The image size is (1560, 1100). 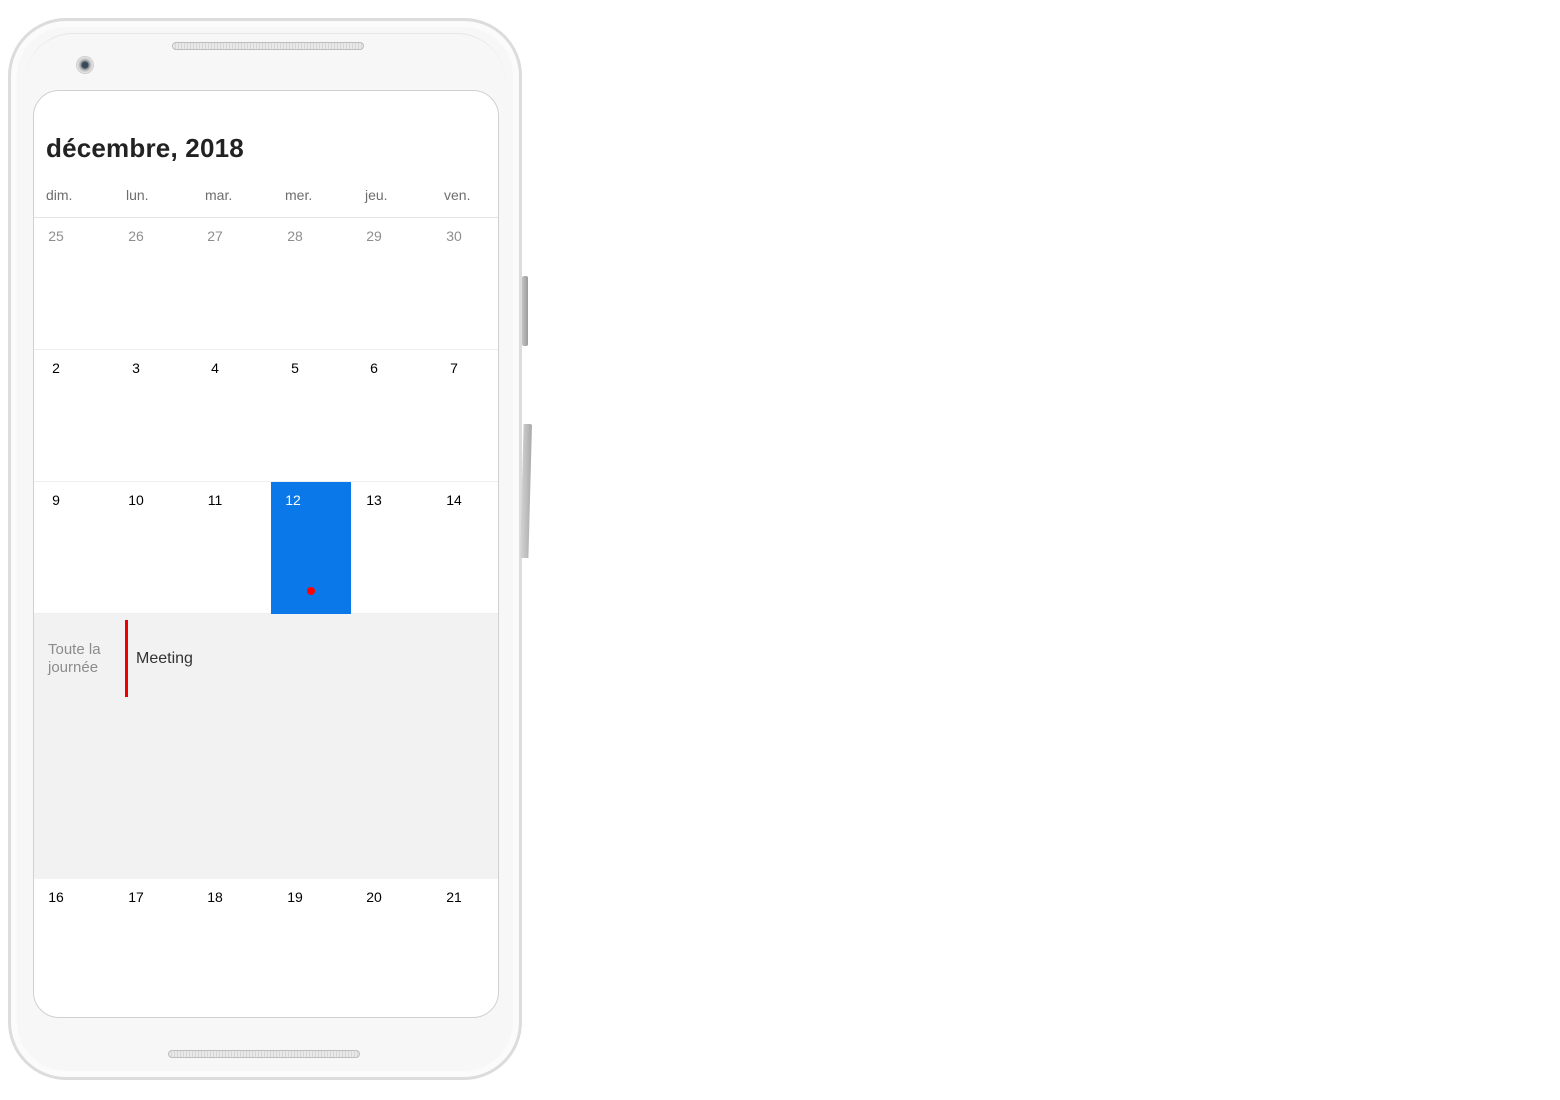 I want to click on top-speaker-grille, so click(x=268, y=46).